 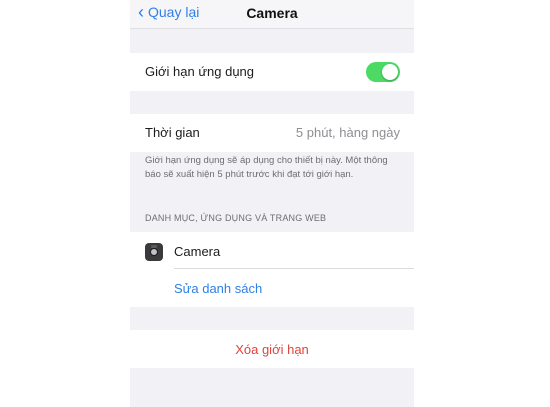 I want to click on app-limit-toggle, so click(x=383, y=72).